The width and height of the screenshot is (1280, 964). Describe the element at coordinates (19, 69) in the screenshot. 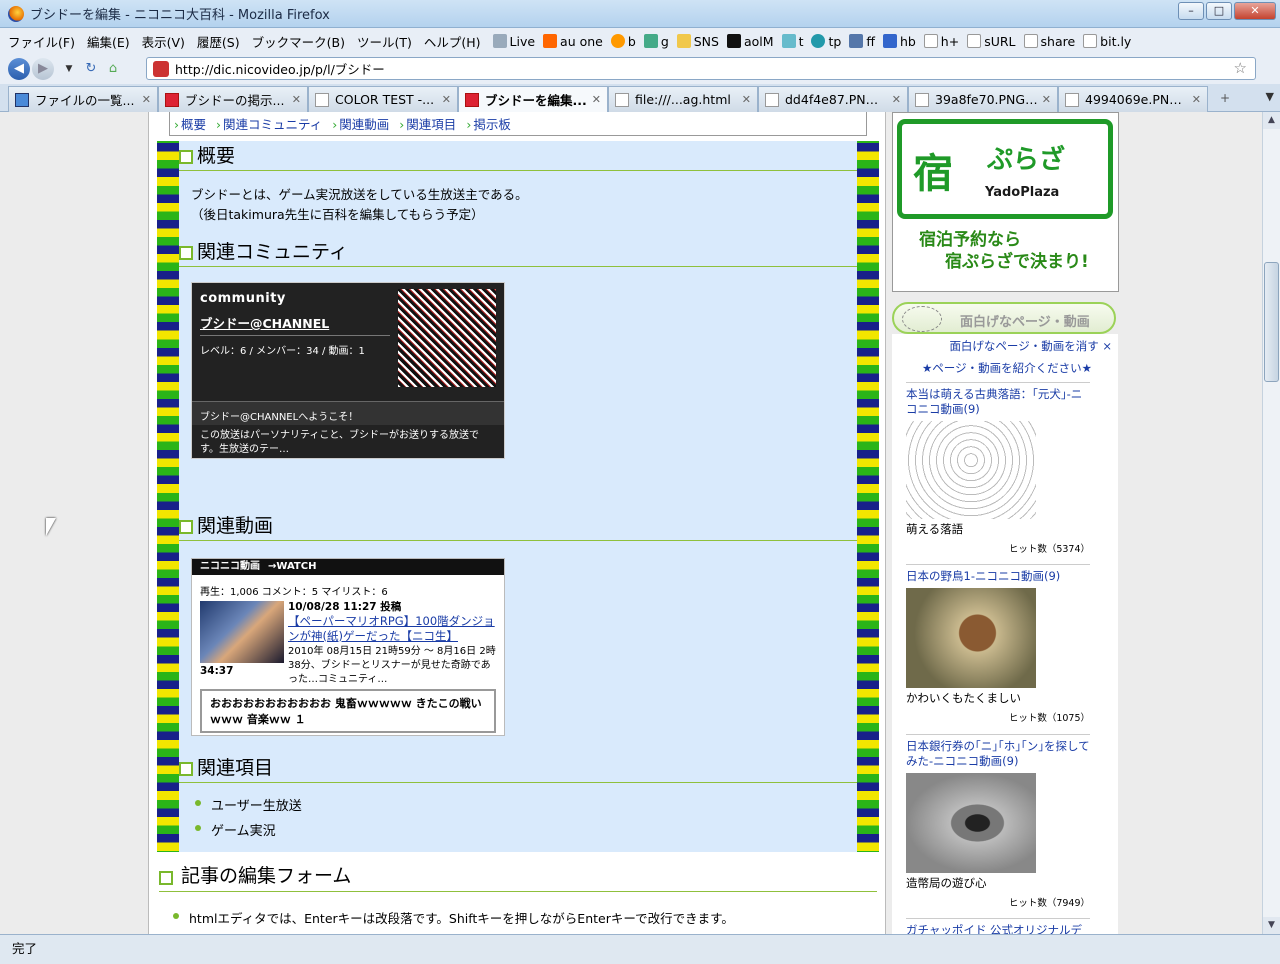

I see `back-button: ◀` at that location.